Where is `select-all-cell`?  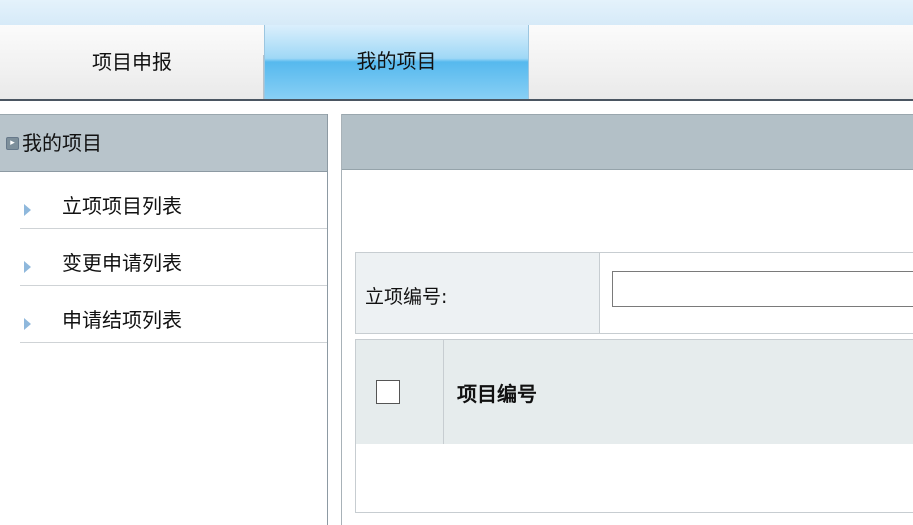 select-all-cell is located at coordinates (400, 392).